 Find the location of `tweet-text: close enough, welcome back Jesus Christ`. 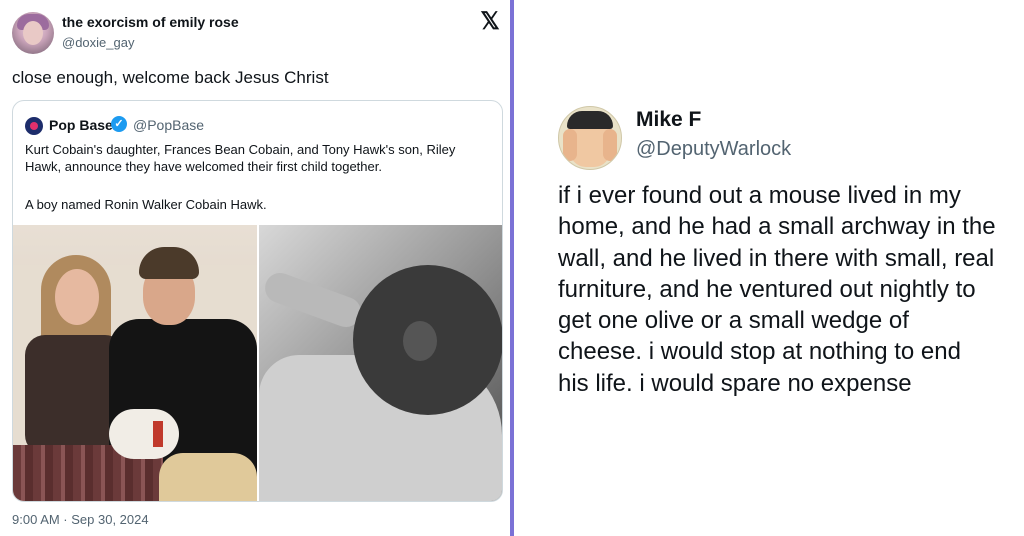

tweet-text: close enough, welcome back Jesus Christ is located at coordinates (170, 77).